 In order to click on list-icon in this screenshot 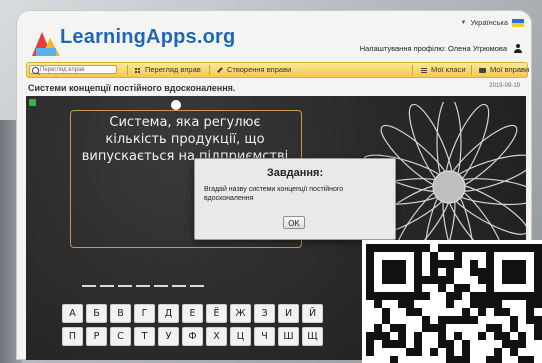, I will do `click(424, 70)`.